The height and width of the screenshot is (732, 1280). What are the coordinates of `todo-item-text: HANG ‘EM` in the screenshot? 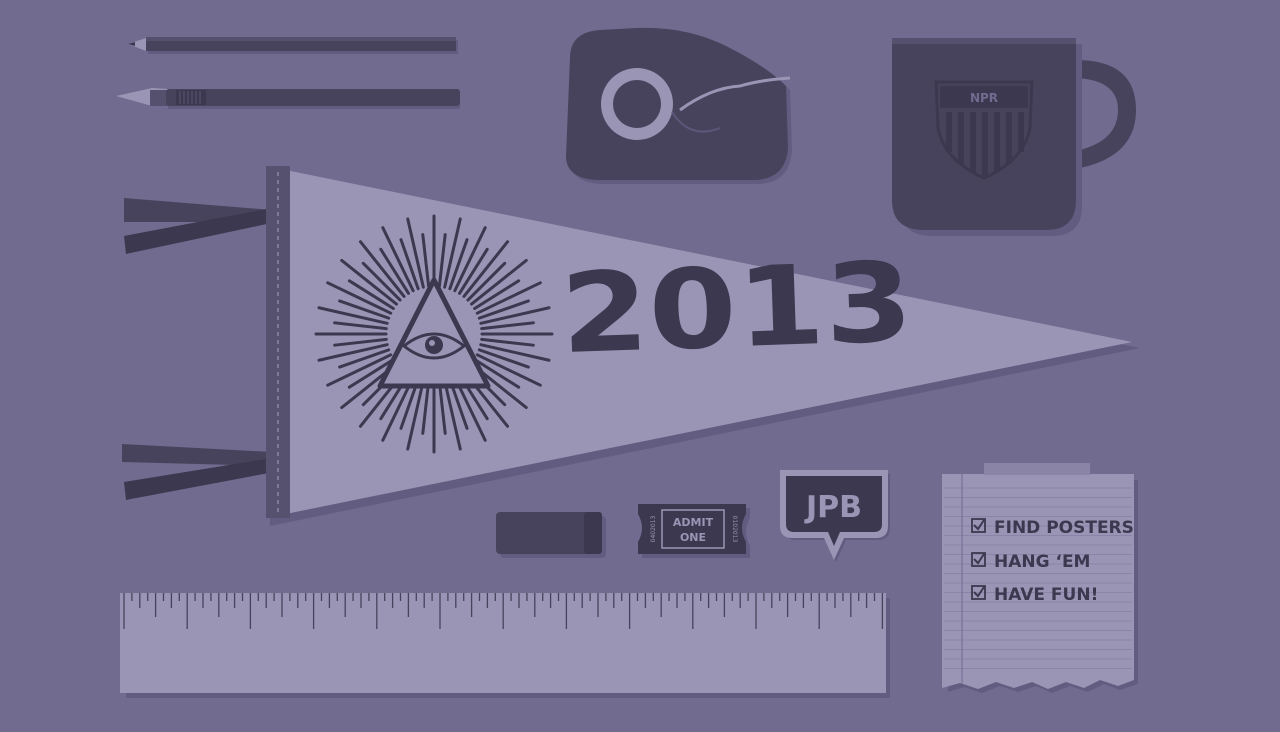 It's located at (1042, 562).